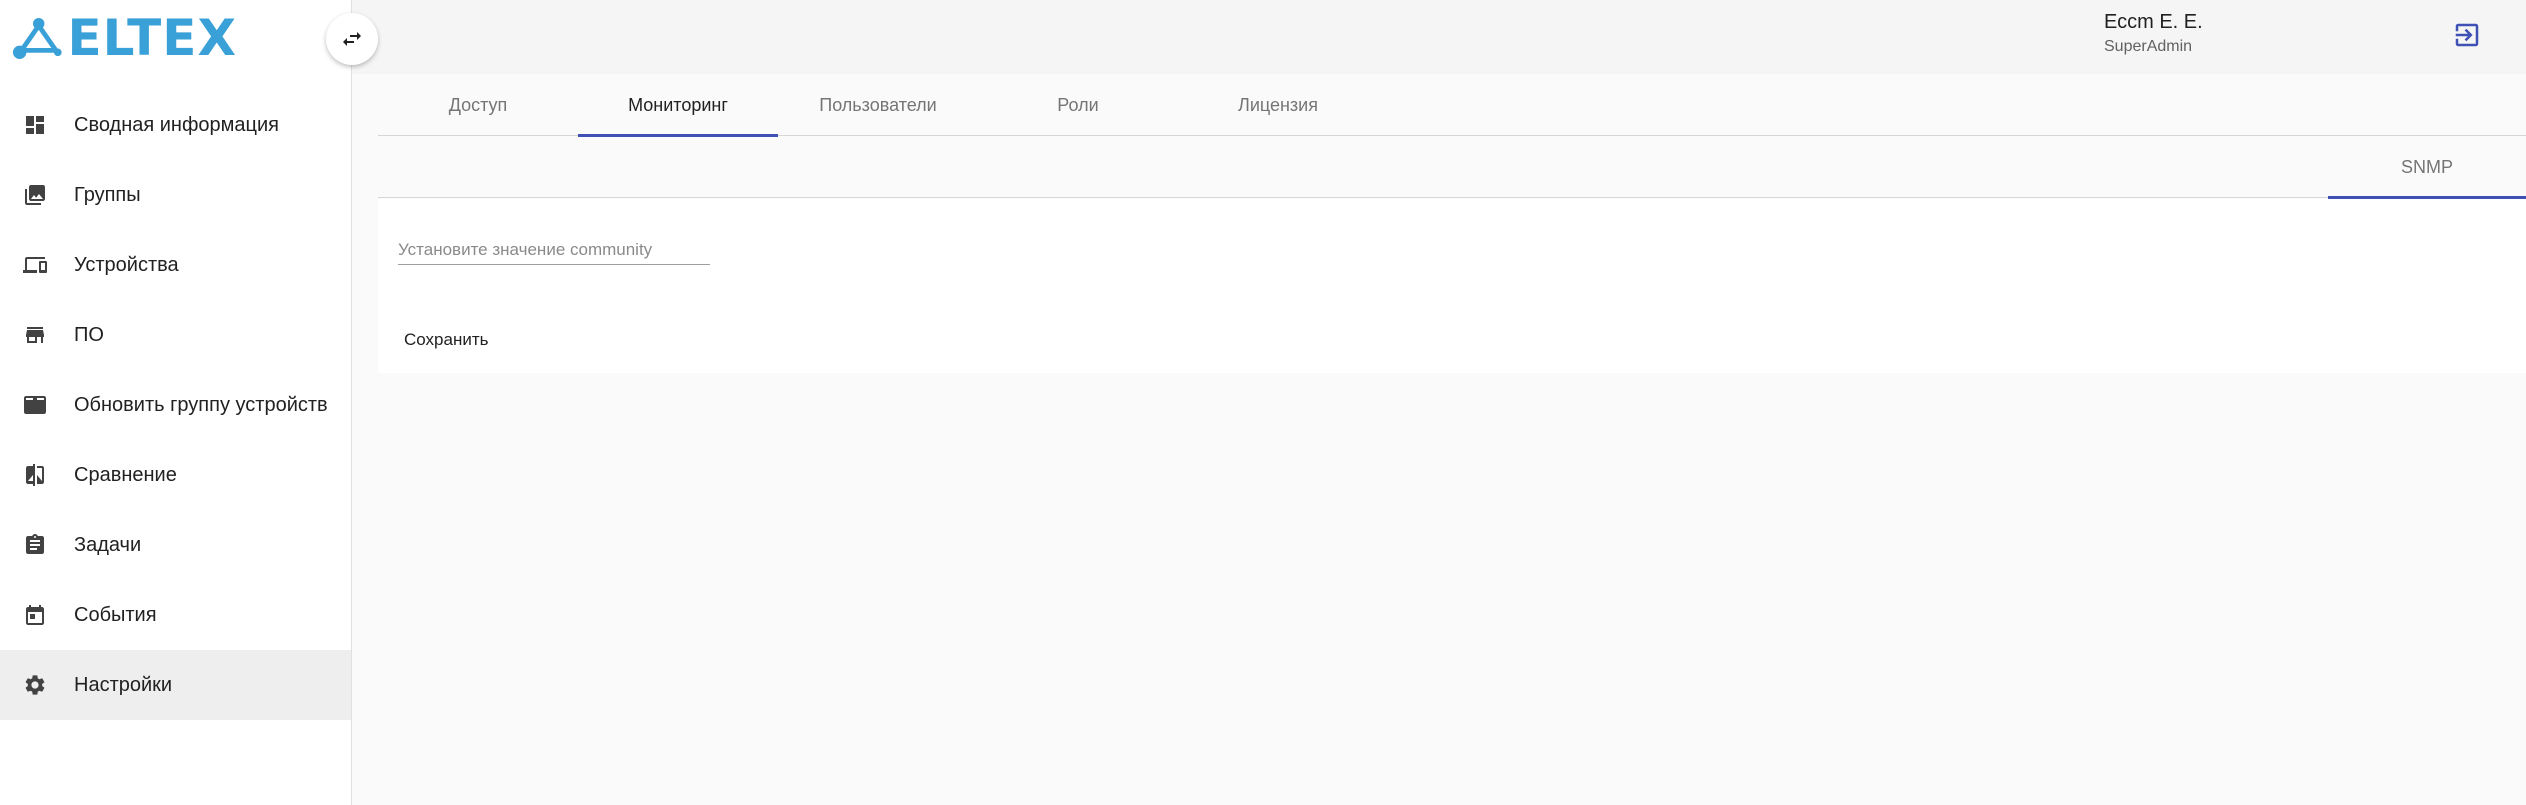 The width and height of the screenshot is (2526, 805). What do you see at coordinates (175, 195) in the screenshot?
I see `sidebar-item-groups: Группы` at bounding box center [175, 195].